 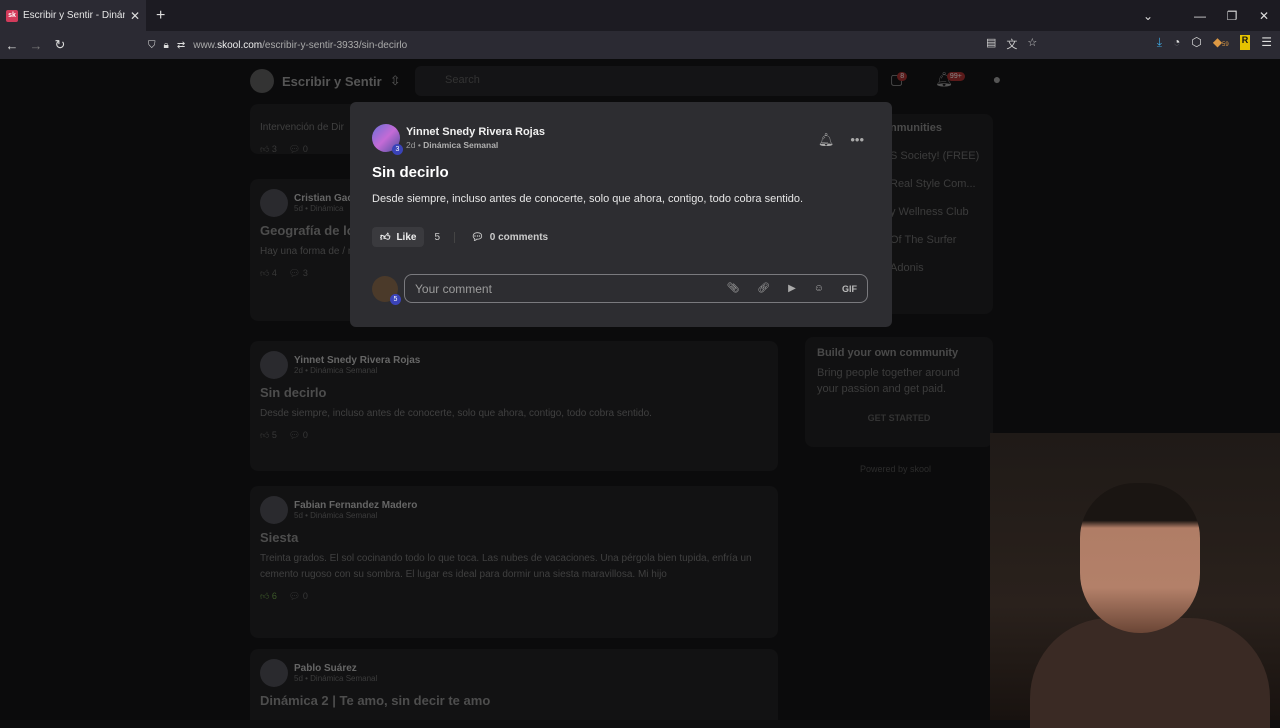 I want to click on reader-view-icon: ▤, so click(x=991, y=44).